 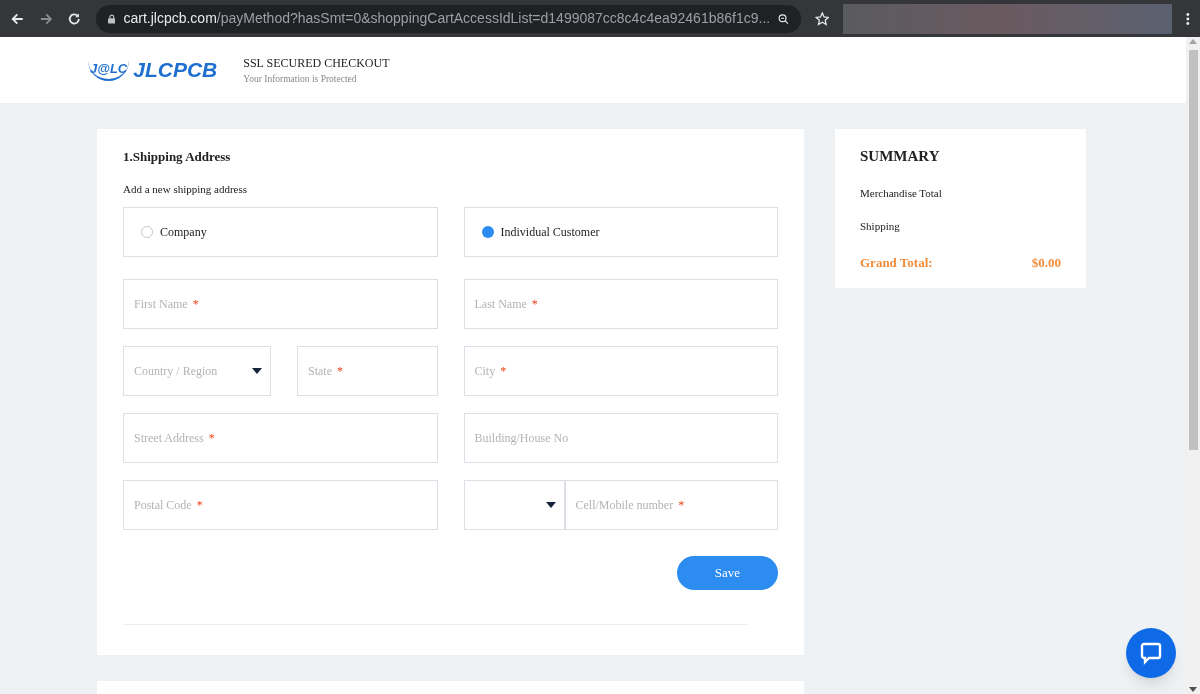 What do you see at coordinates (620, 304) in the screenshot?
I see `input-field: Last Name *` at bounding box center [620, 304].